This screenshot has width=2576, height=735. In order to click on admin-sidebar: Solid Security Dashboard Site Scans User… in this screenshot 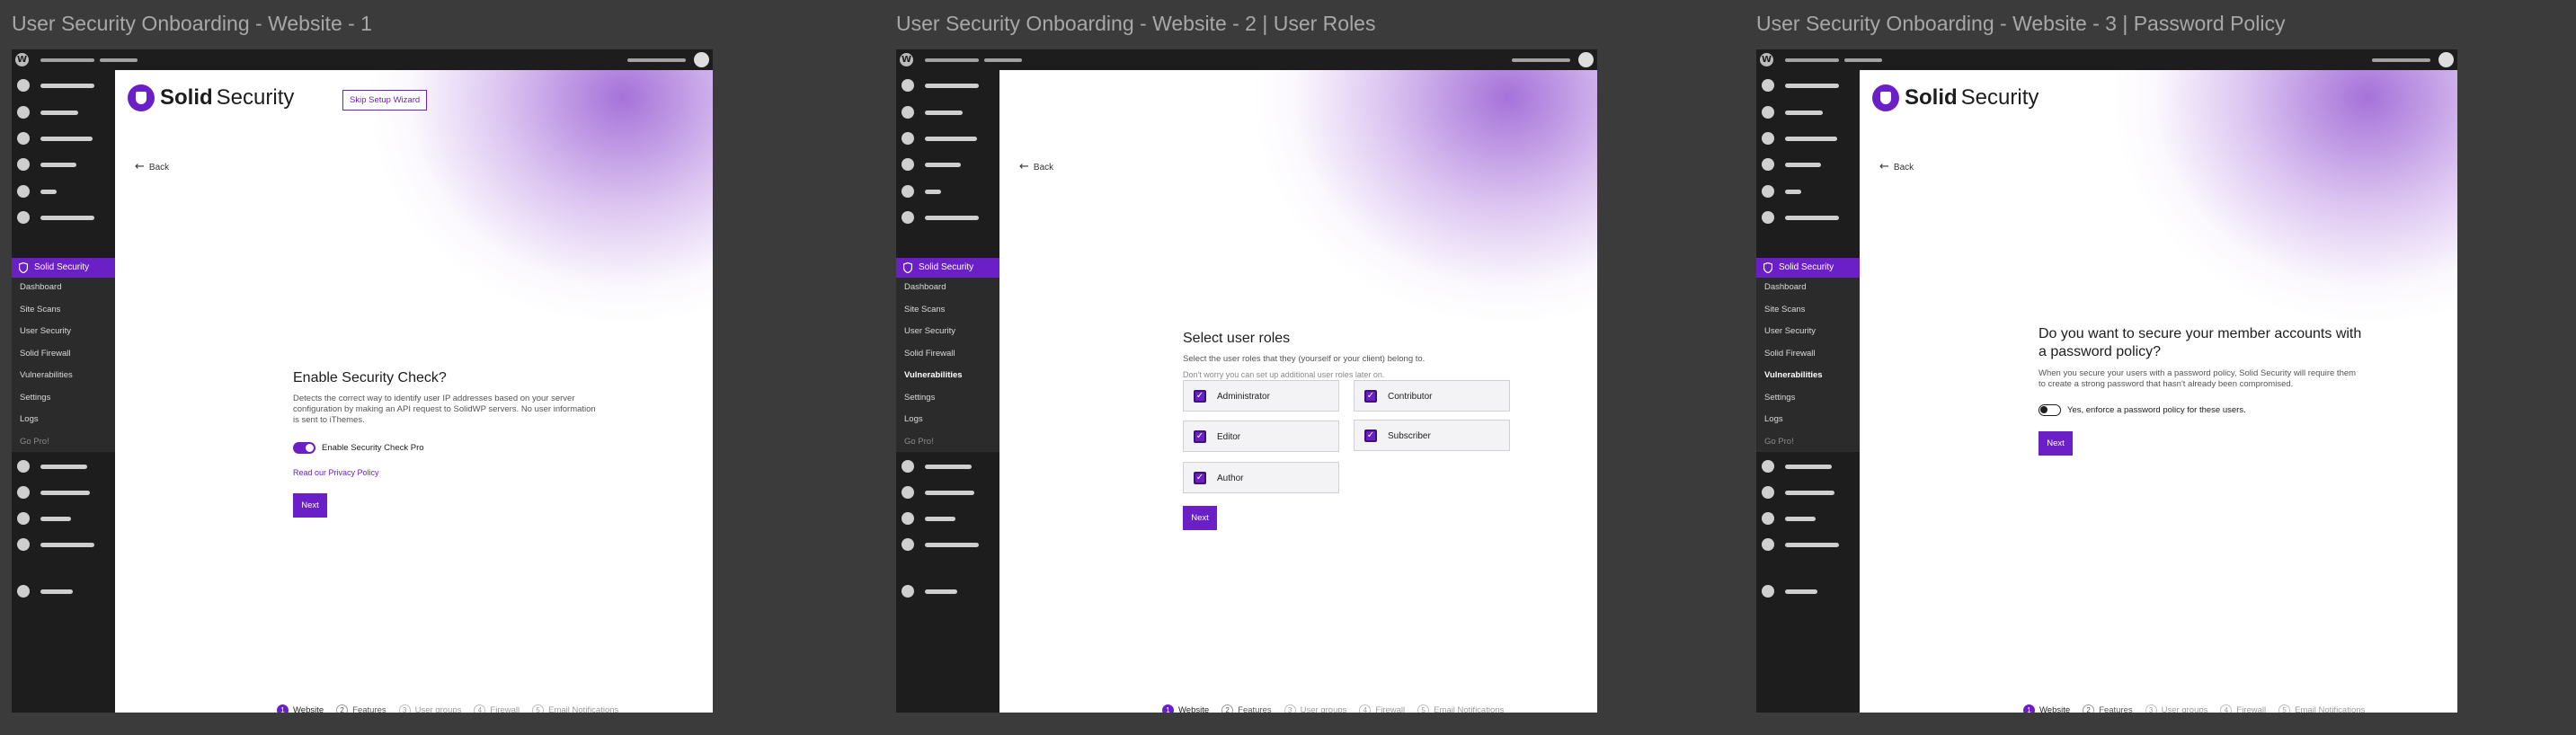, I will do `click(1808, 391)`.